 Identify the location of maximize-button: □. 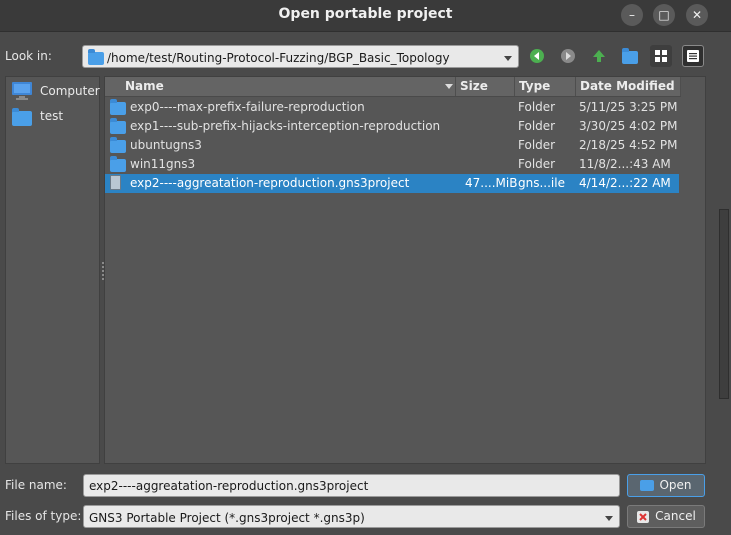
(664, 15).